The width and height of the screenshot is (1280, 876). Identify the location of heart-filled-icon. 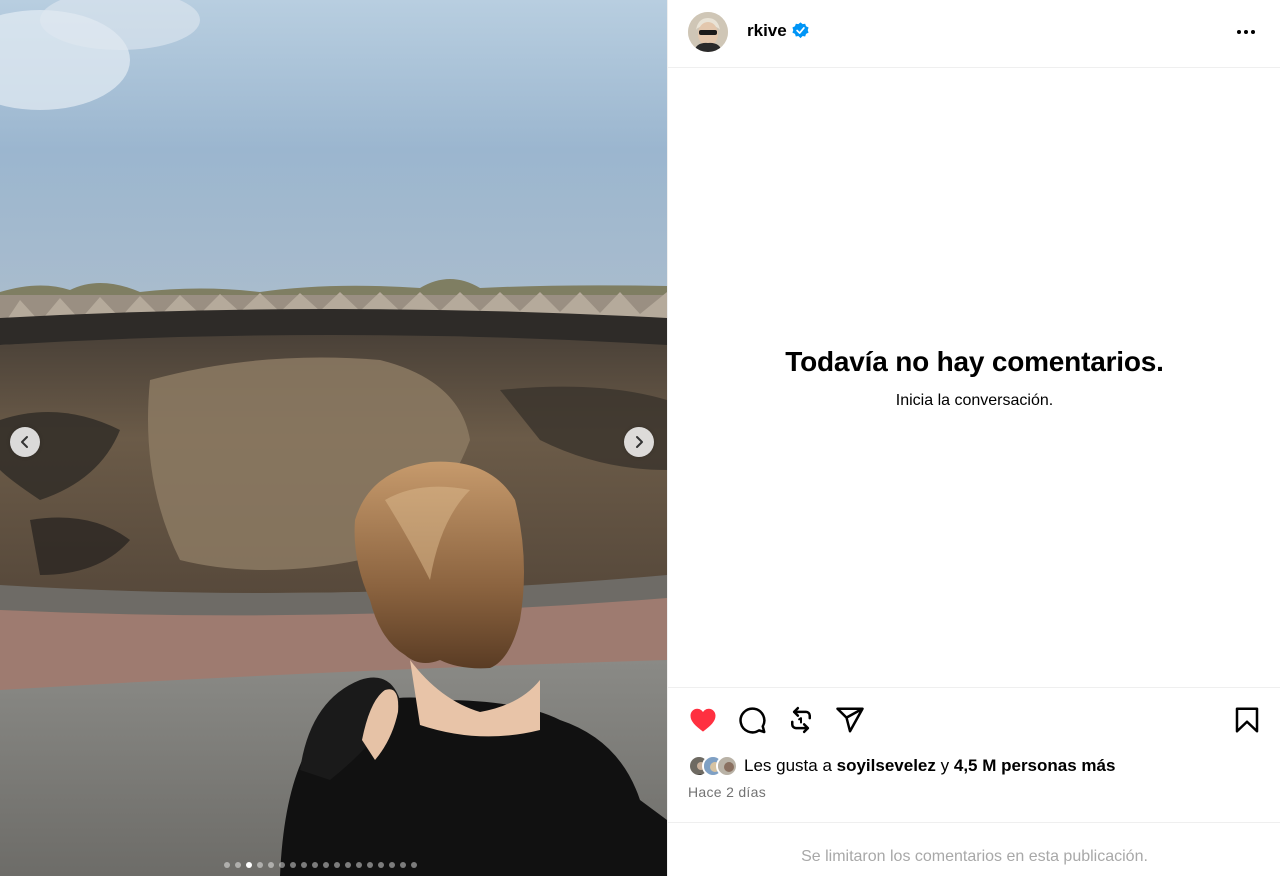
(703, 720).